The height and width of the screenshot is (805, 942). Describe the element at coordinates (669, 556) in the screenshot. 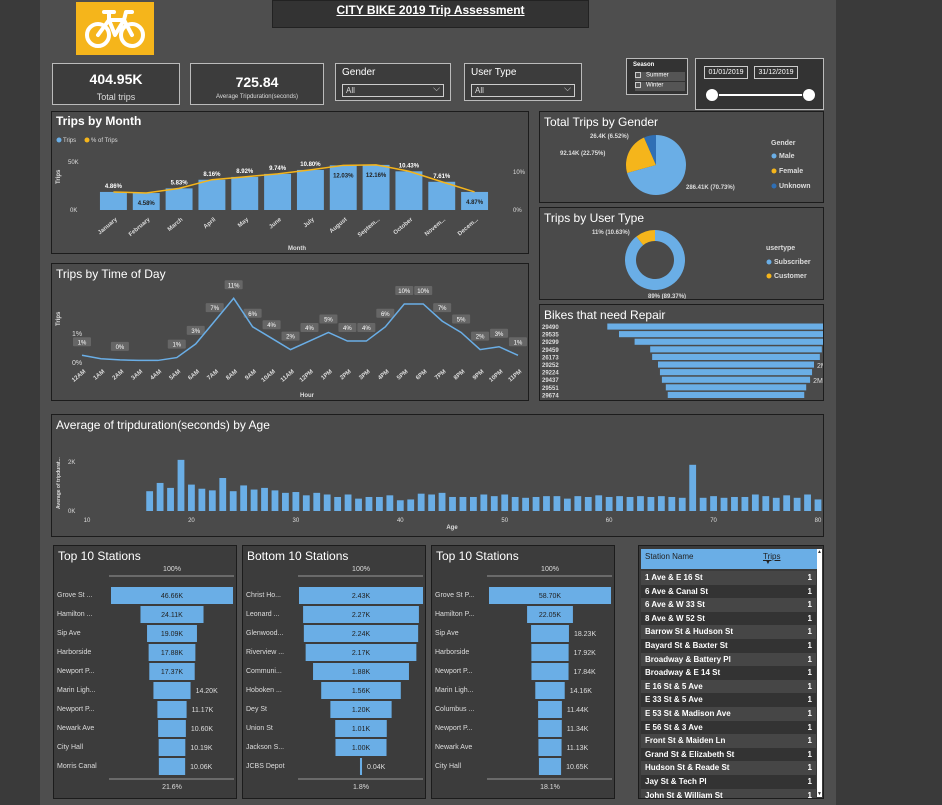

I see `column-header-station: Station Name` at that location.